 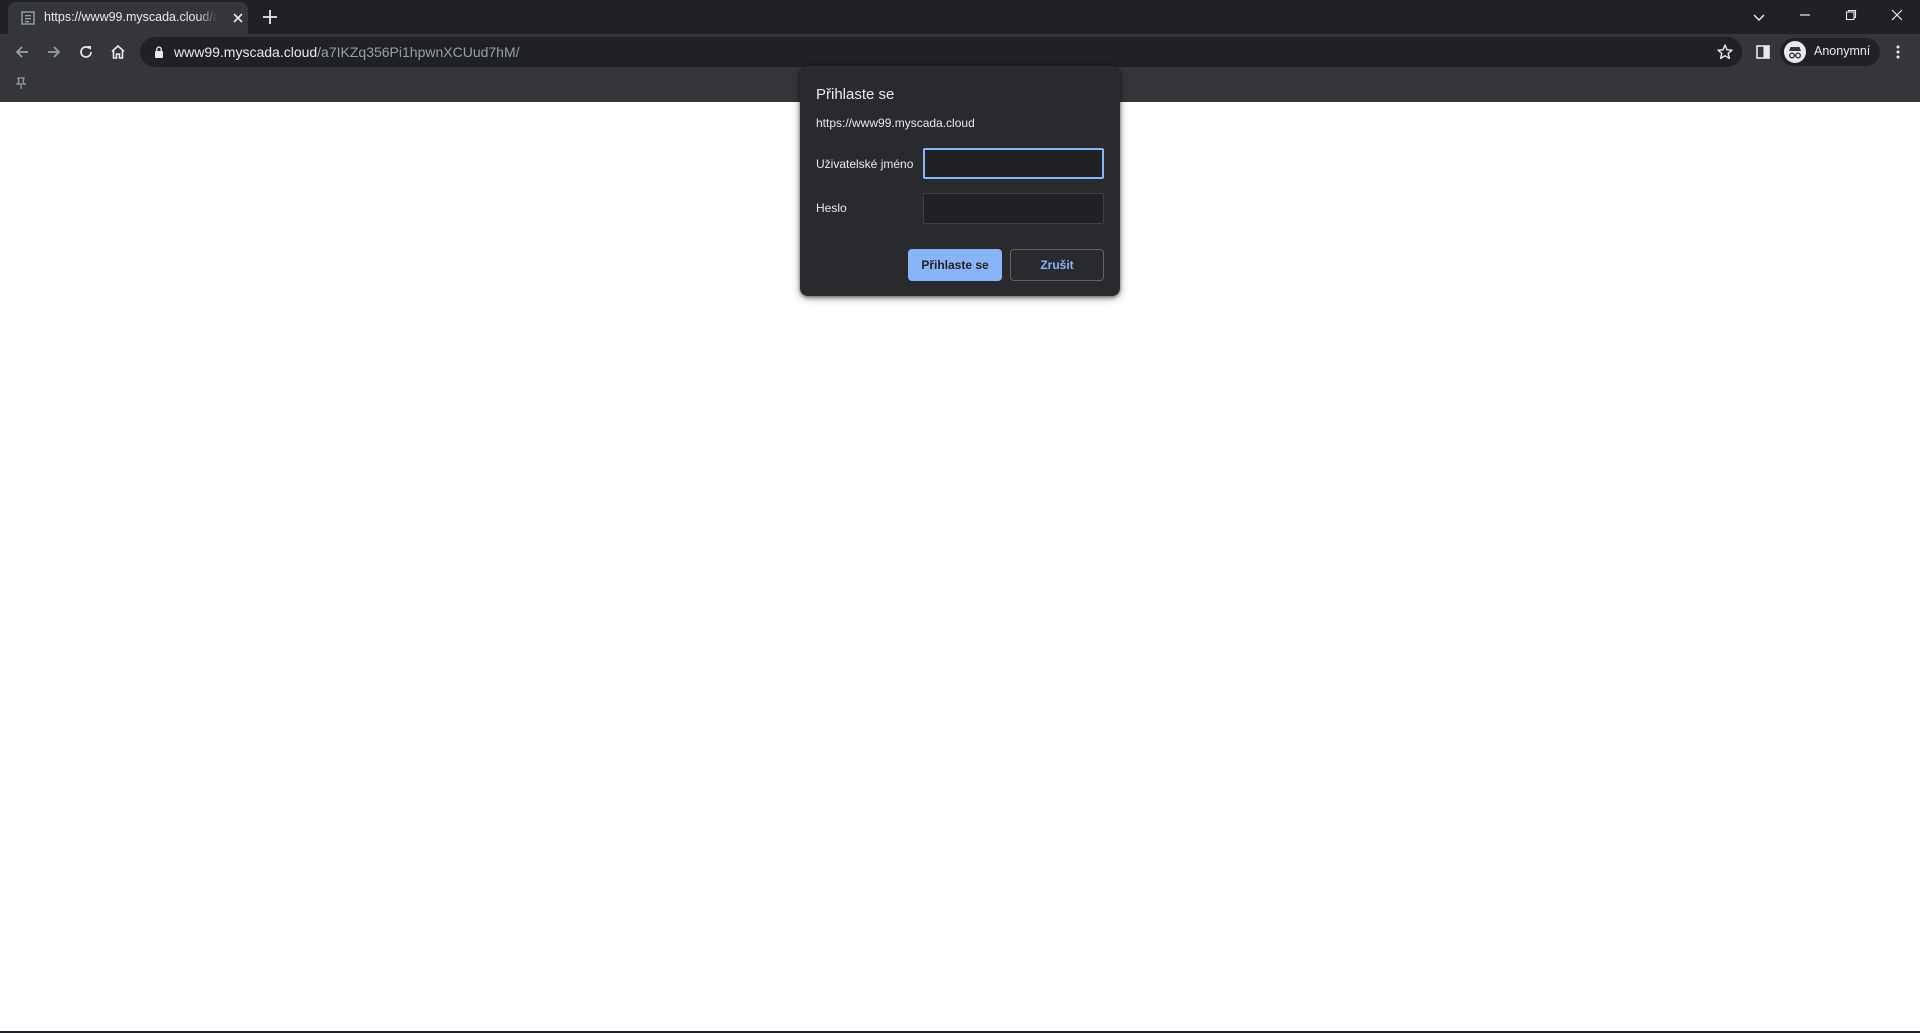 I want to click on close-window-icon, so click(x=1897, y=15).